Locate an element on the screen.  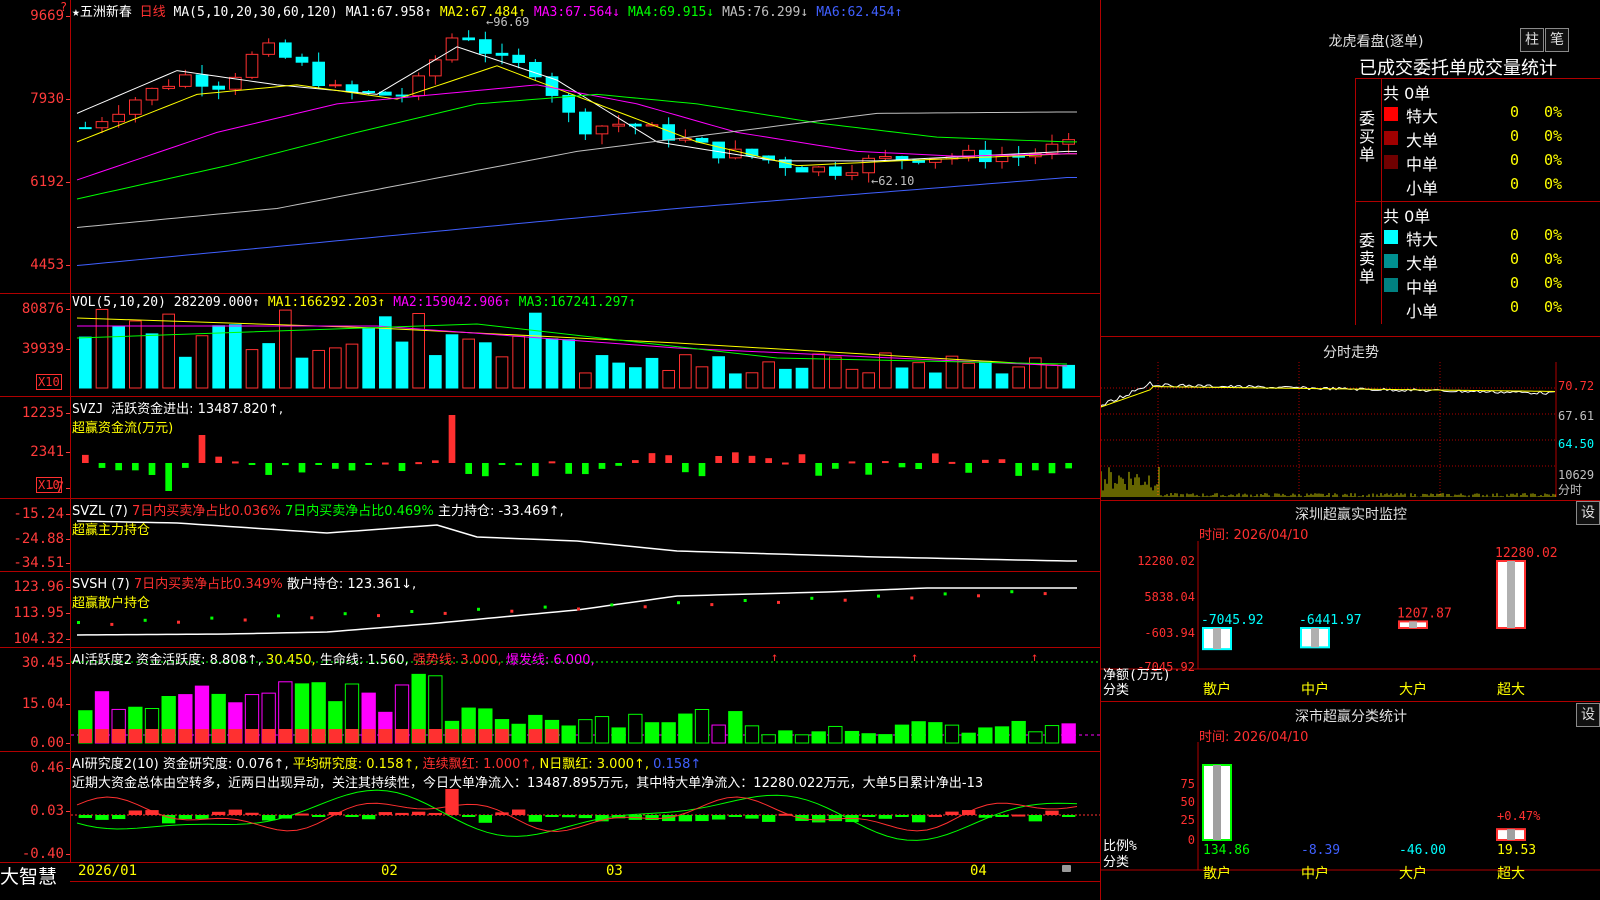
buy-total: 共 0单 is located at coordinates (1407, 93).